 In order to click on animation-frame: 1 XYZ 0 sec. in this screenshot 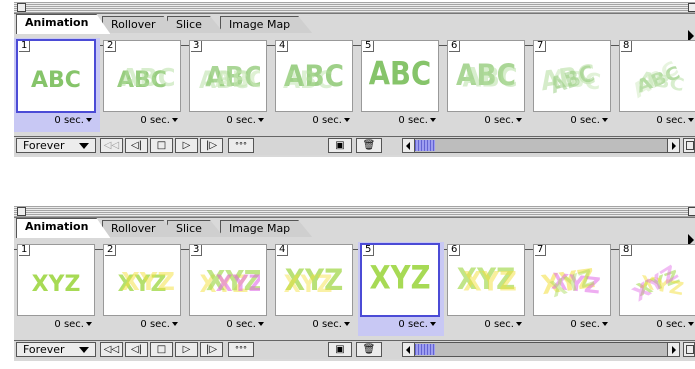, I will do `click(57, 289)`.